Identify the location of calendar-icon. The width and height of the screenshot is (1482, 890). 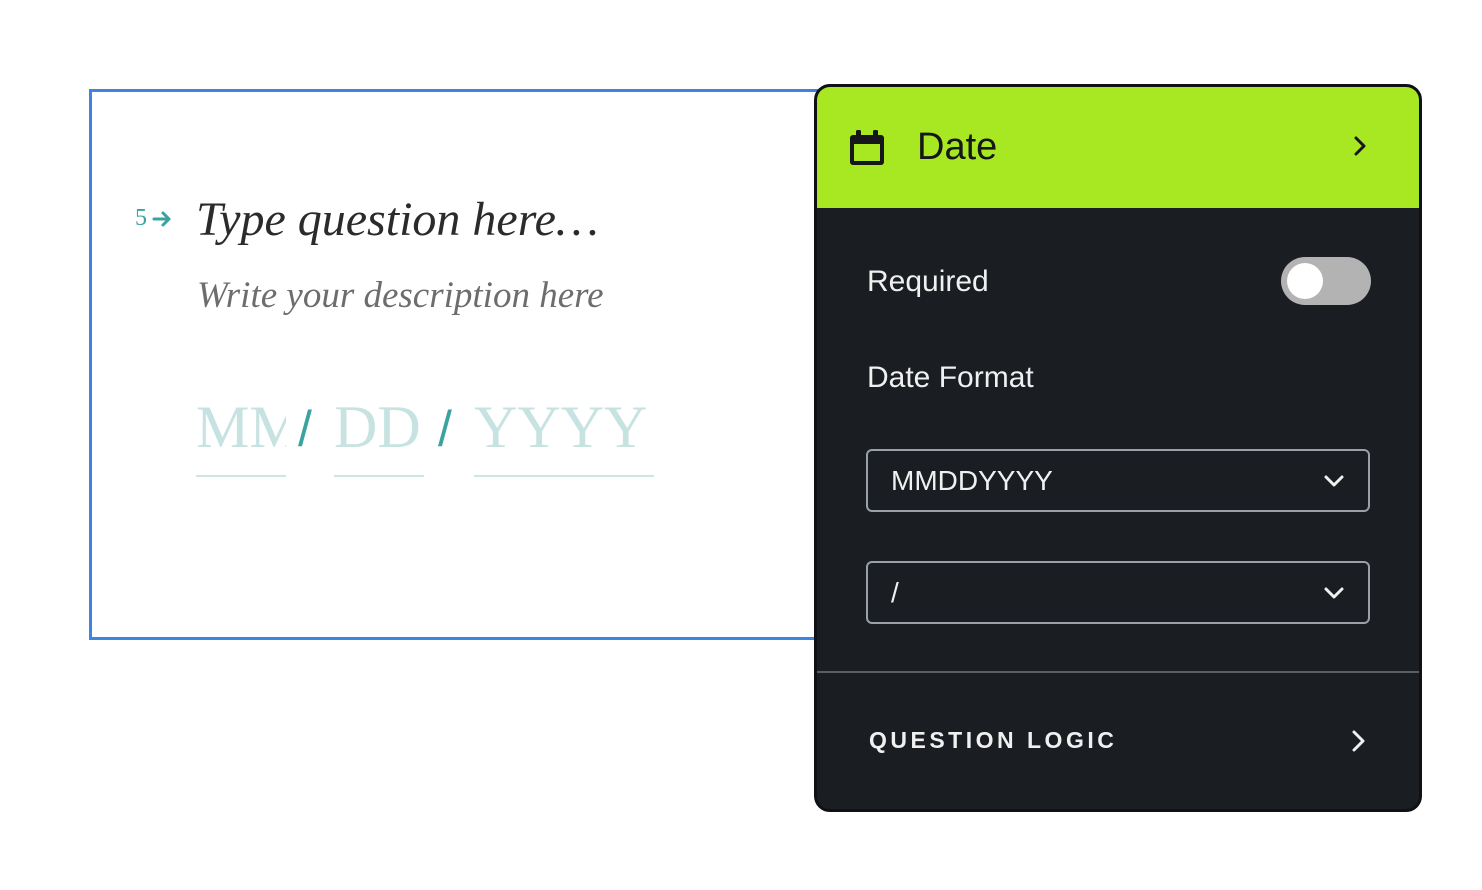
(867, 147).